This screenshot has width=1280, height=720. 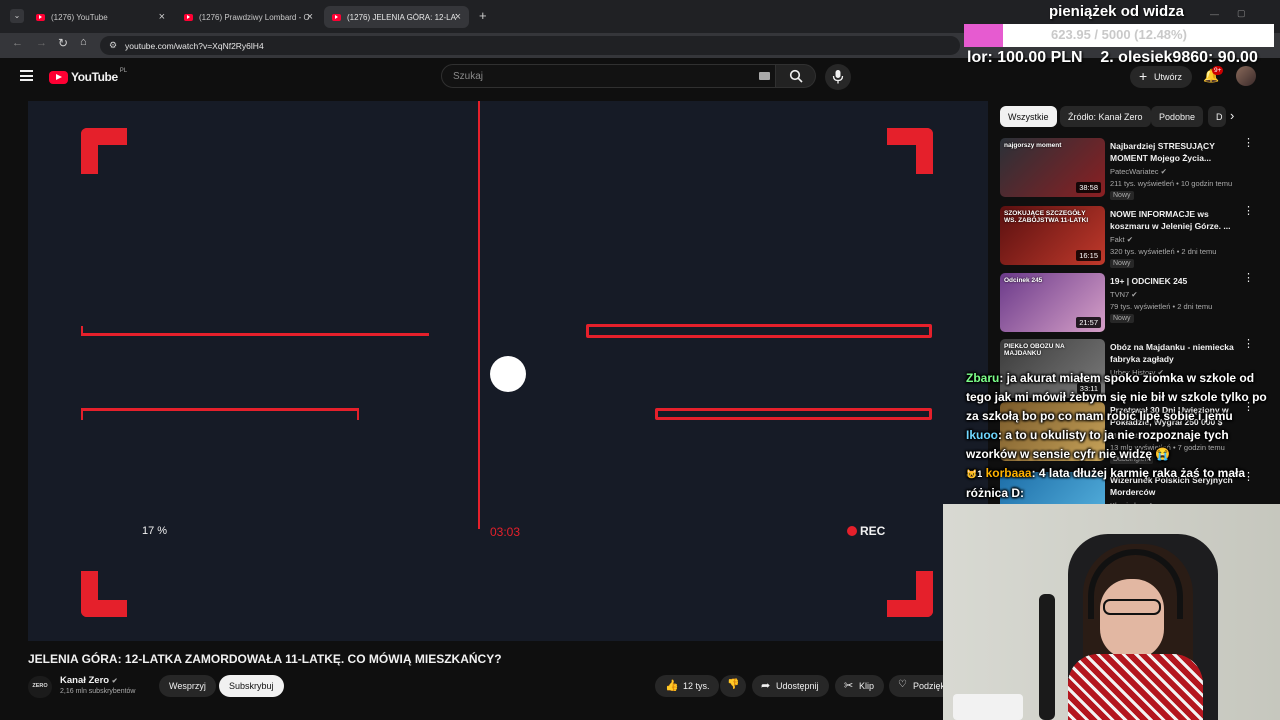 What do you see at coordinates (1111, 612) in the screenshot?
I see `webcam-overlay` at bounding box center [1111, 612].